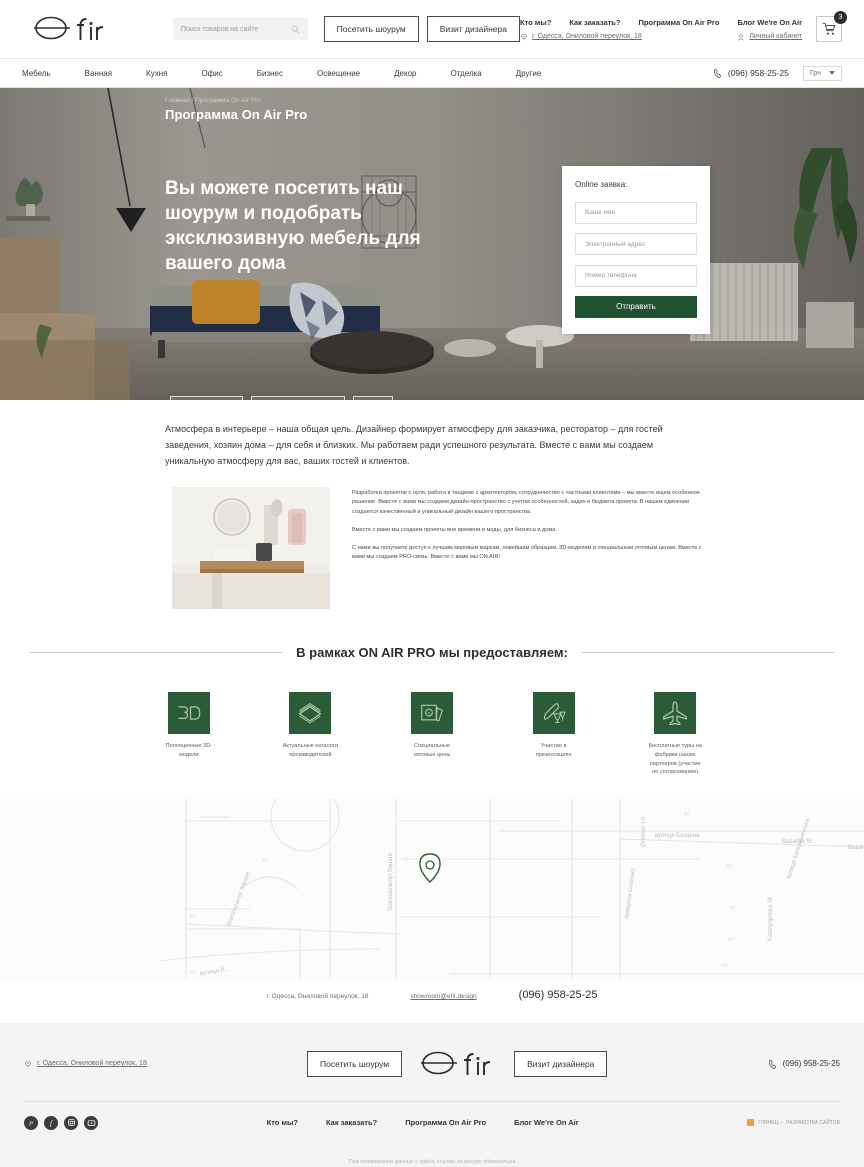 The height and width of the screenshot is (1167, 864). I want to click on user-icon, so click(741, 37).